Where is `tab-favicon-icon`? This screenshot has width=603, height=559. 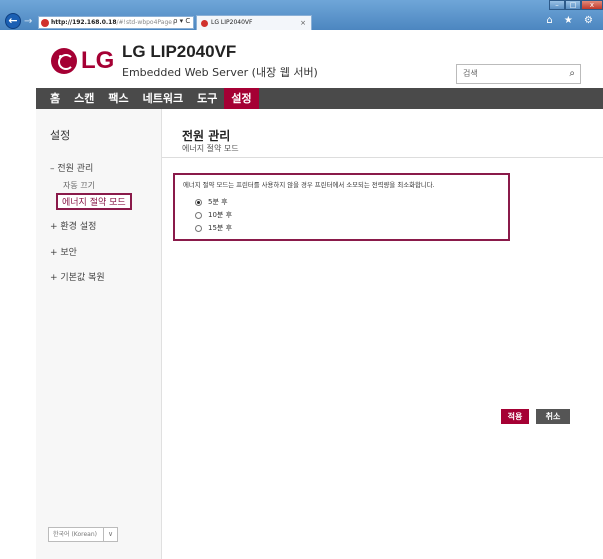
tab-favicon-icon is located at coordinates (204, 23).